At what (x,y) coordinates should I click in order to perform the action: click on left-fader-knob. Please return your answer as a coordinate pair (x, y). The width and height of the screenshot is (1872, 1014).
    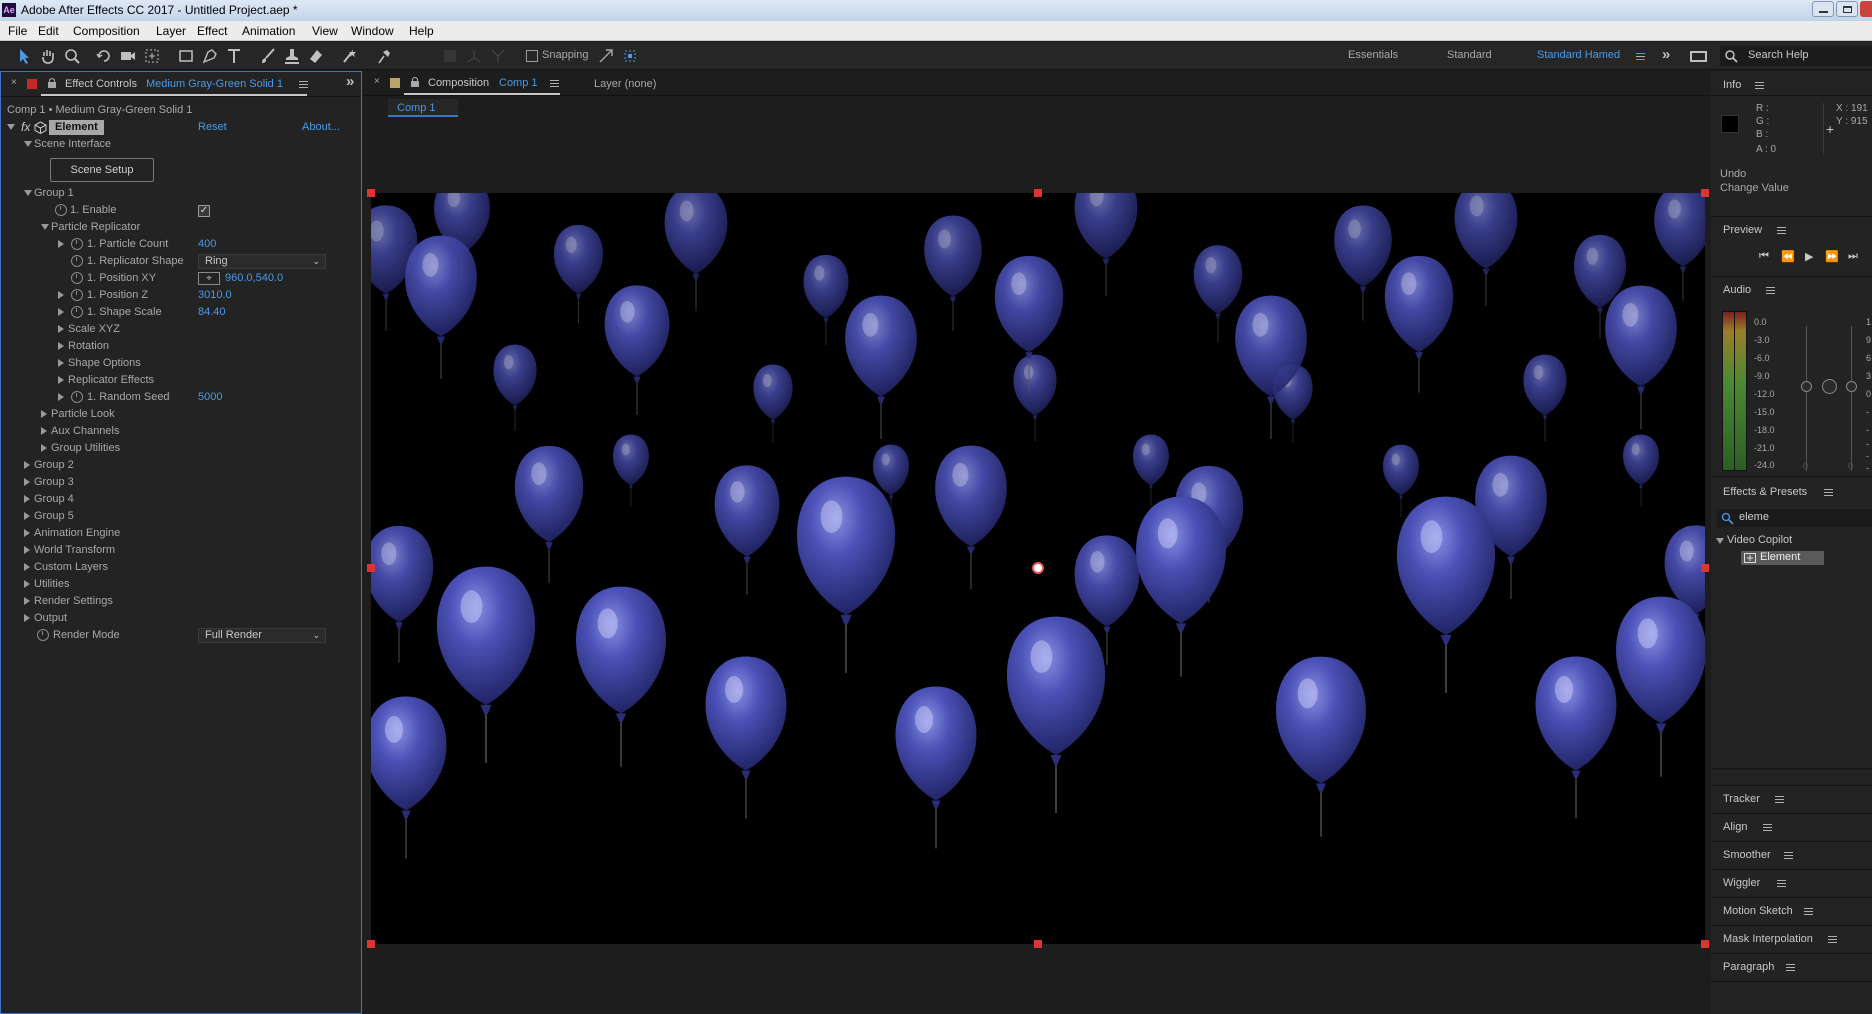
    Looking at the image, I should click on (1806, 386).